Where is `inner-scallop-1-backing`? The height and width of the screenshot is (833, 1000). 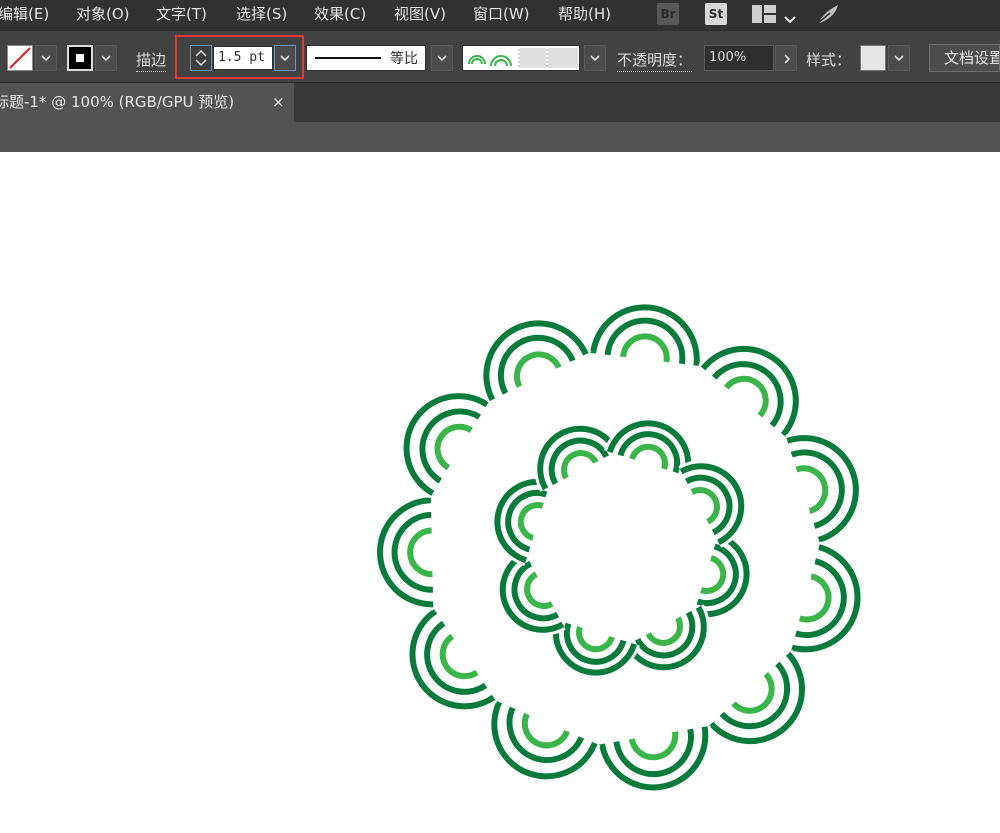
inner-scallop-1-backing is located at coordinates (666, 639).